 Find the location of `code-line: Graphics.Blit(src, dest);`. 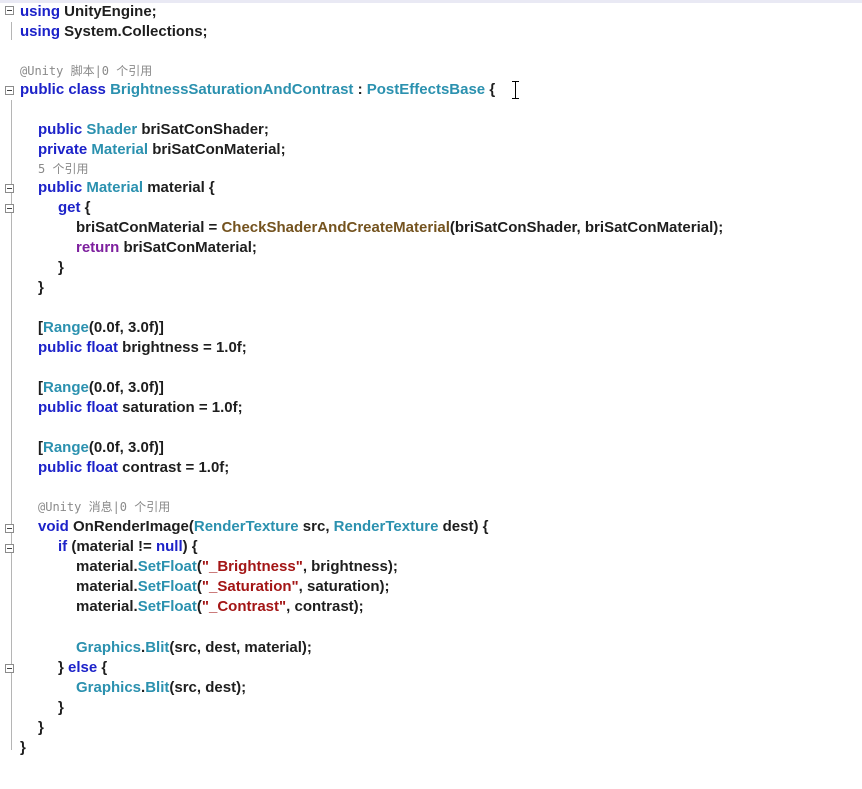

code-line: Graphics.Blit(src, dest); is located at coordinates (161, 688).